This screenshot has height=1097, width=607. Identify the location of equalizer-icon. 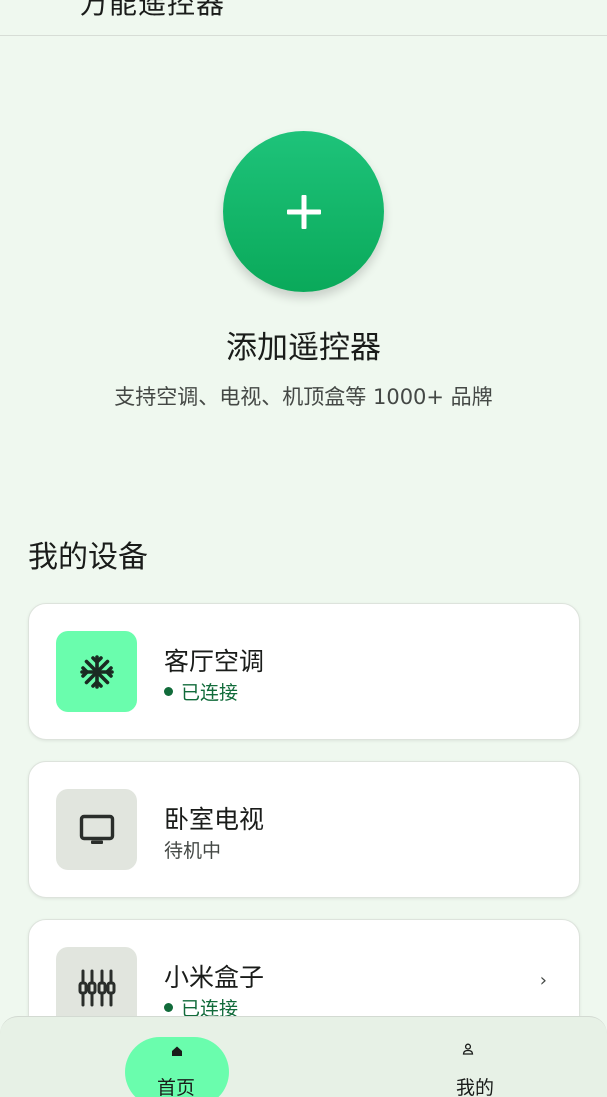
(96, 987).